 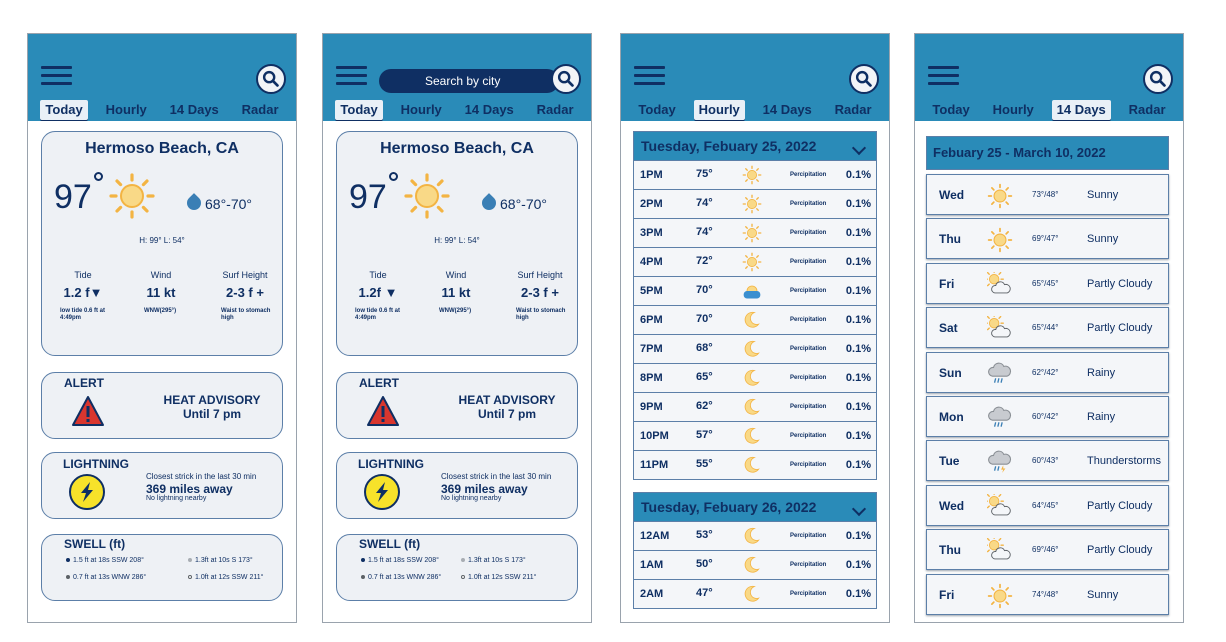 What do you see at coordinates (651, 175) in the screenshot?
I see `hour-label: 1PM` at bounding box center [651, 175].